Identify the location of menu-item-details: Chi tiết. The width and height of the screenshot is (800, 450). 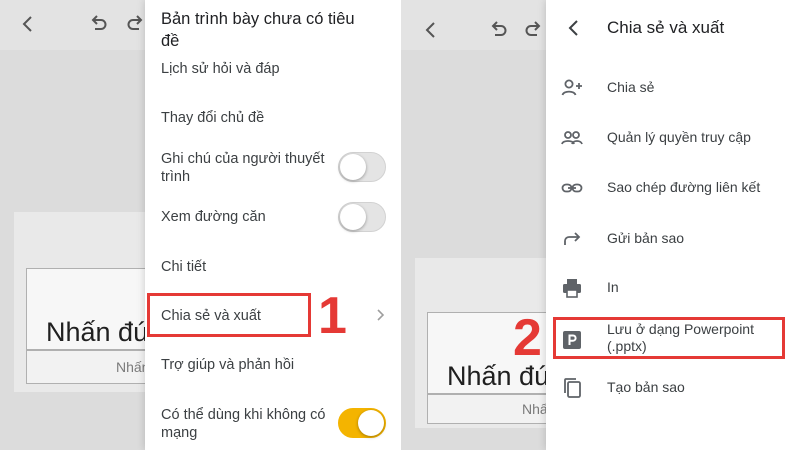
(272, 269).